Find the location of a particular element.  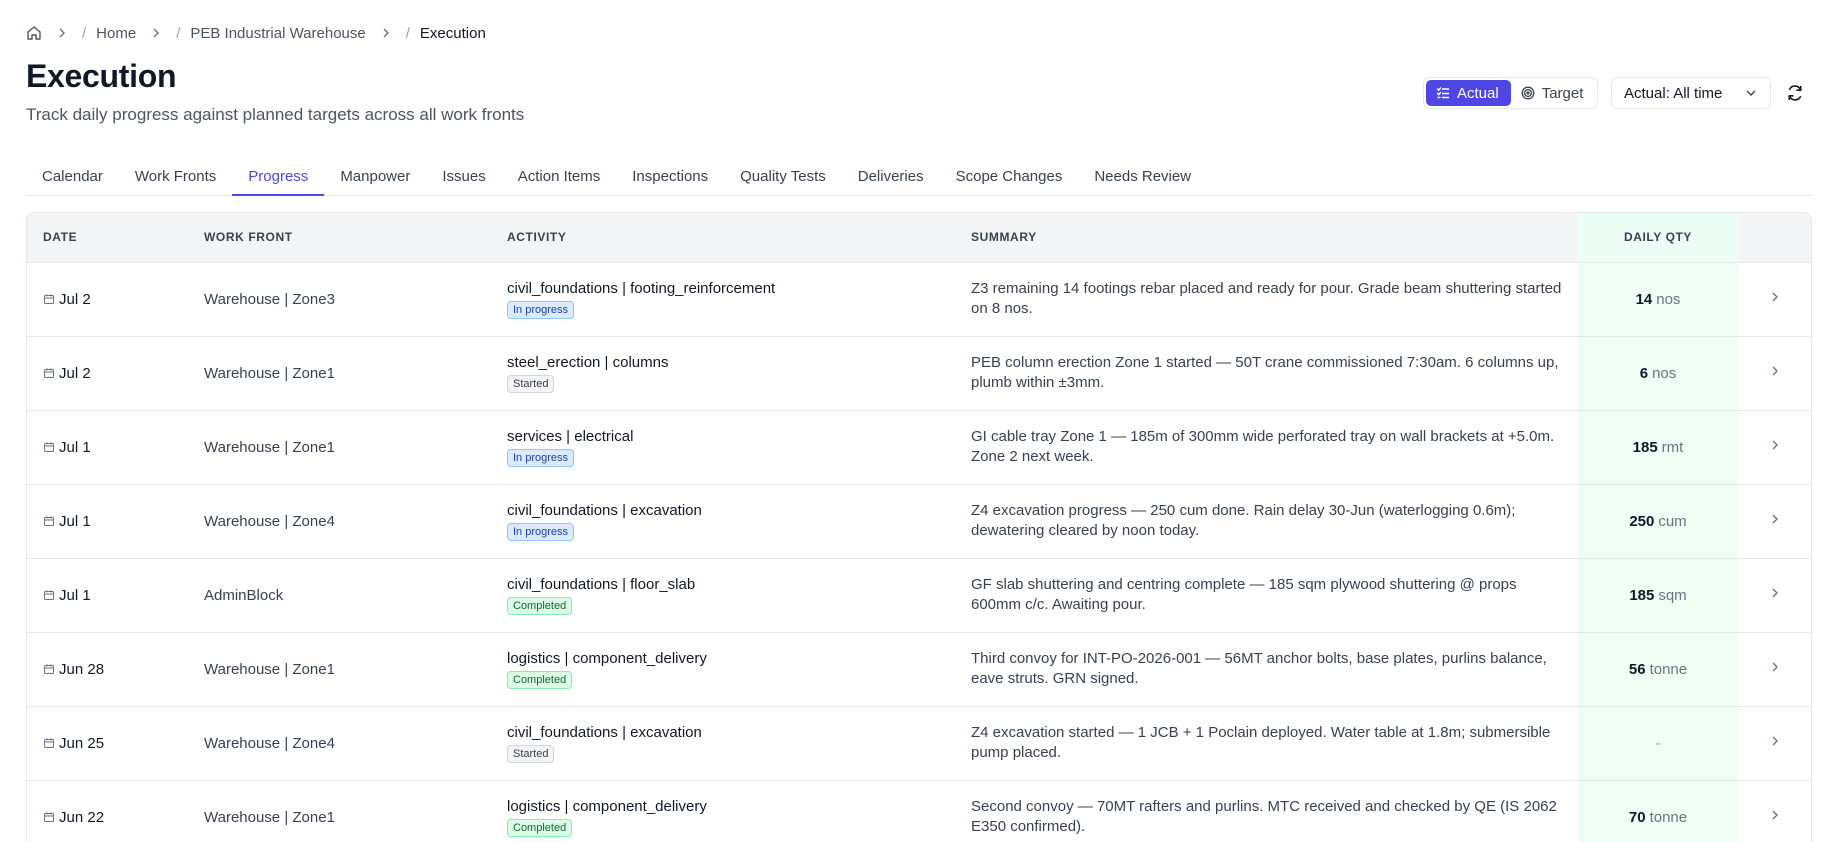

time-range-value: Actual: All time is located at coordinates (1673, 93).